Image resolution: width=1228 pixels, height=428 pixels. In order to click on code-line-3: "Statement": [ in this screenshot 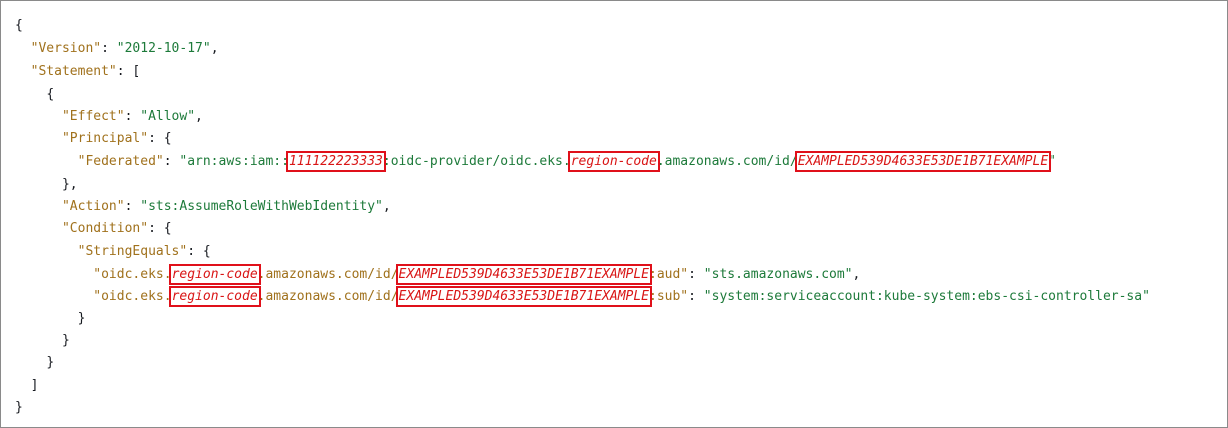, I will do `click(78, 72)`.